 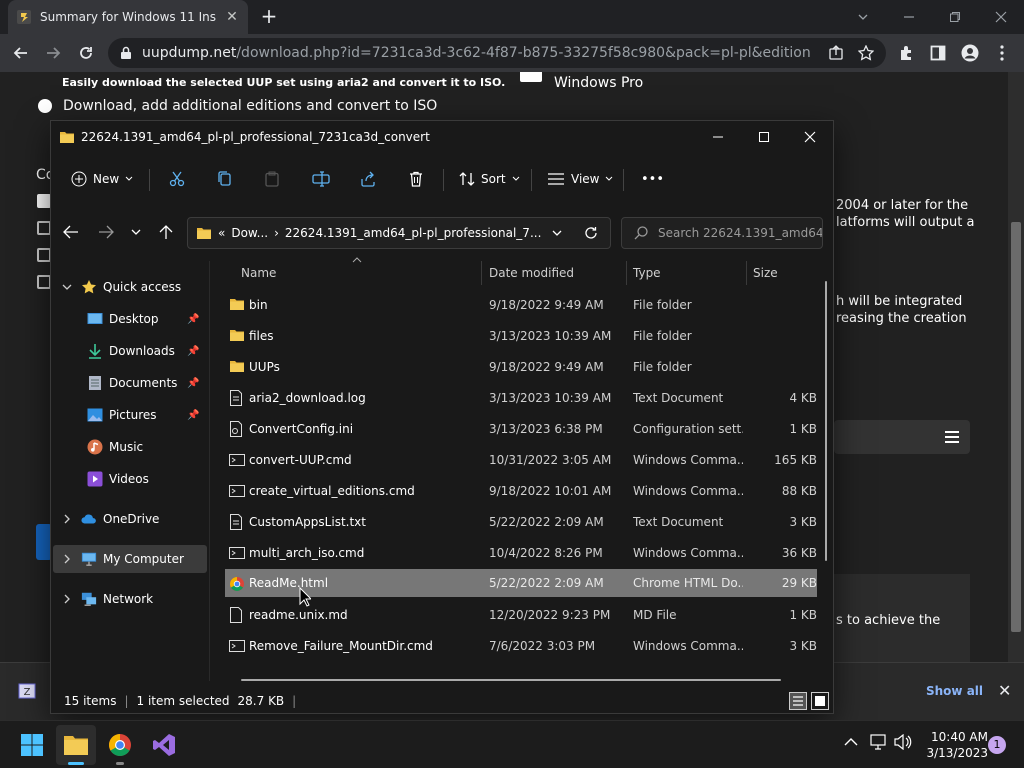 What do you see at coordinates (76, 745) in the screenshot?
I see `taskbar-file-explorer` at bounding box center [76, 745].